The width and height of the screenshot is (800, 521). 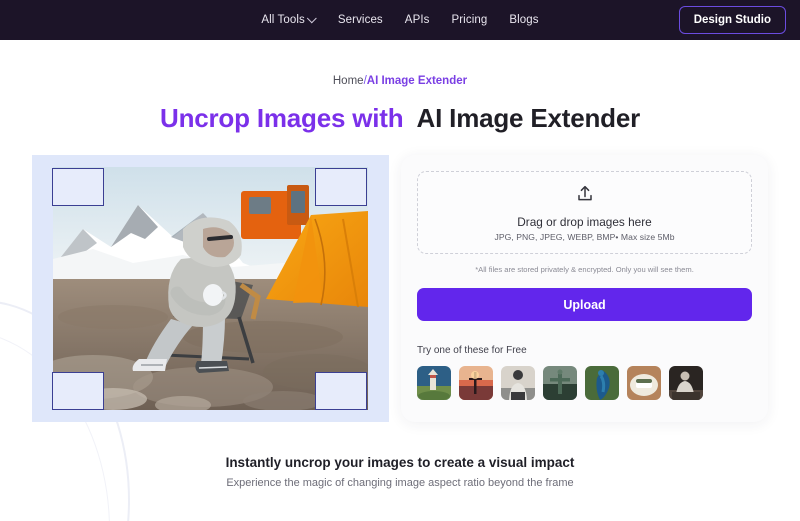 I want to click on upload-button: Upload, so click(x=584, y=304).